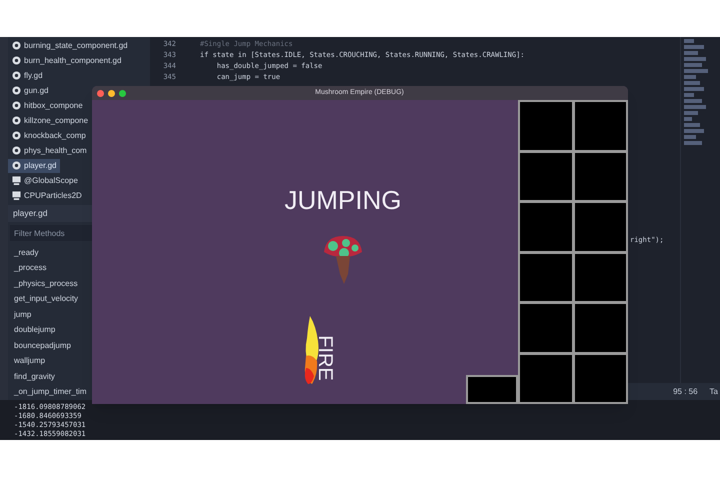 This screenshot has width=720, height=480. I want to click on mushroom-character, so click(343, 260).